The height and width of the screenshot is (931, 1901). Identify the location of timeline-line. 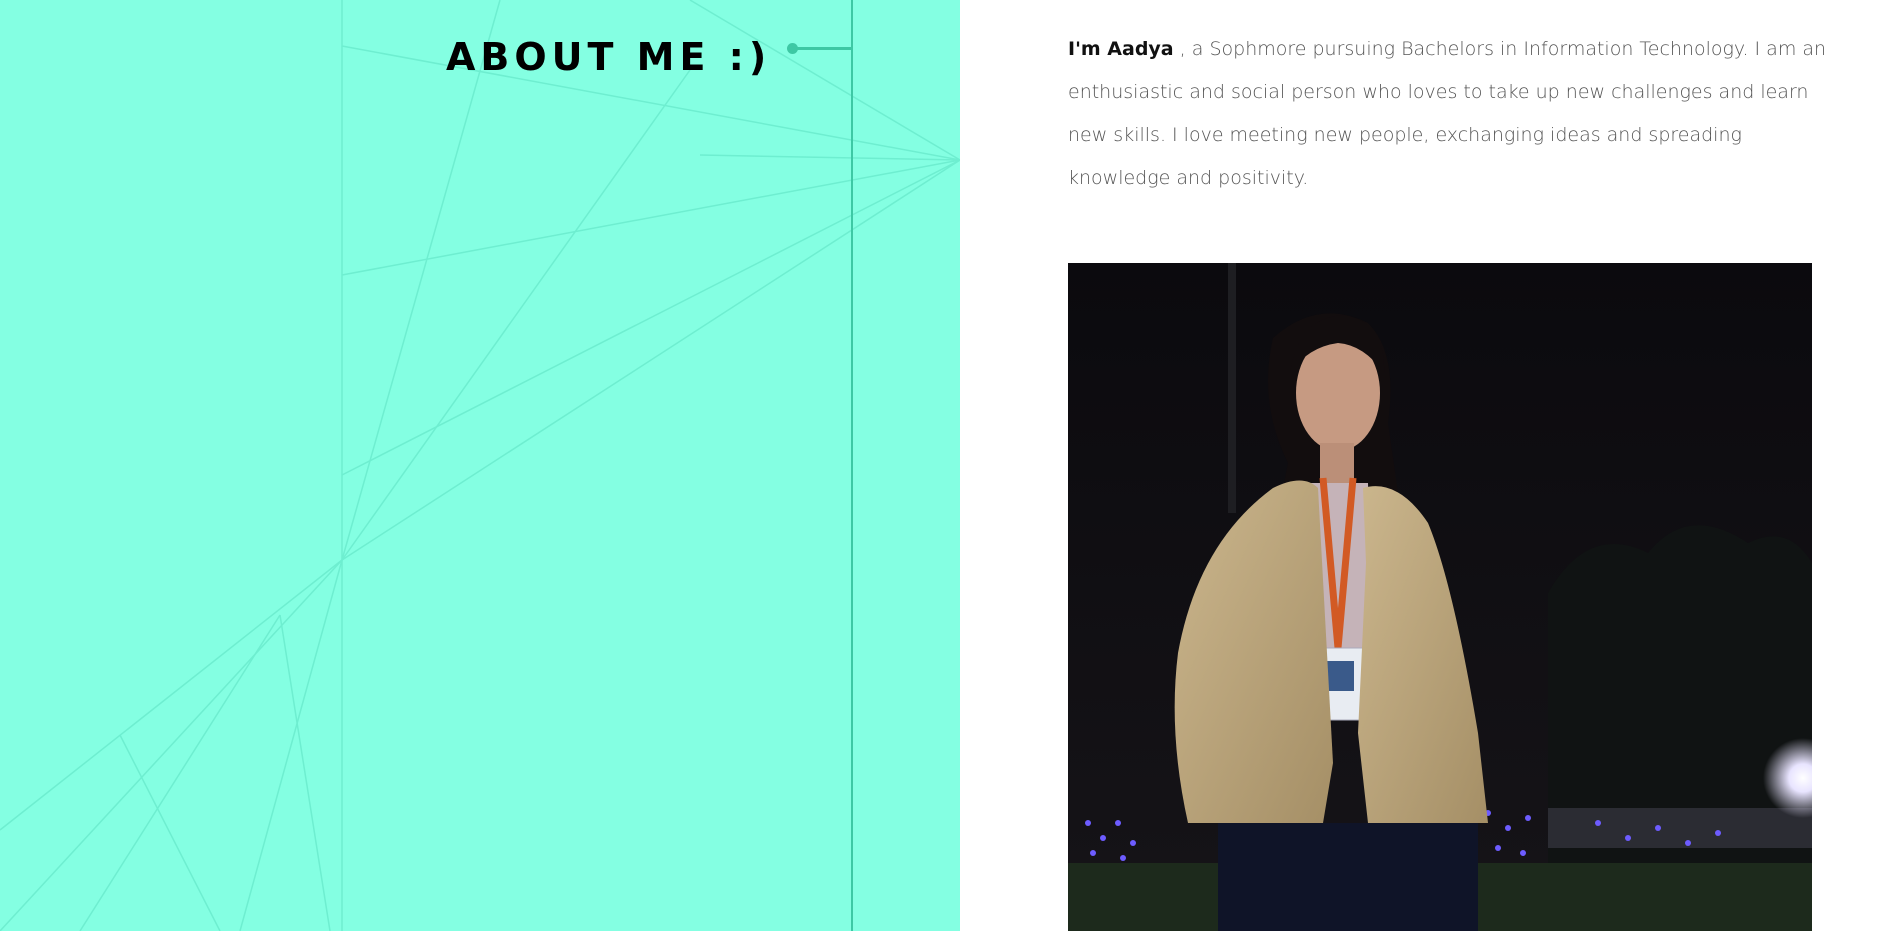
(852, 465).